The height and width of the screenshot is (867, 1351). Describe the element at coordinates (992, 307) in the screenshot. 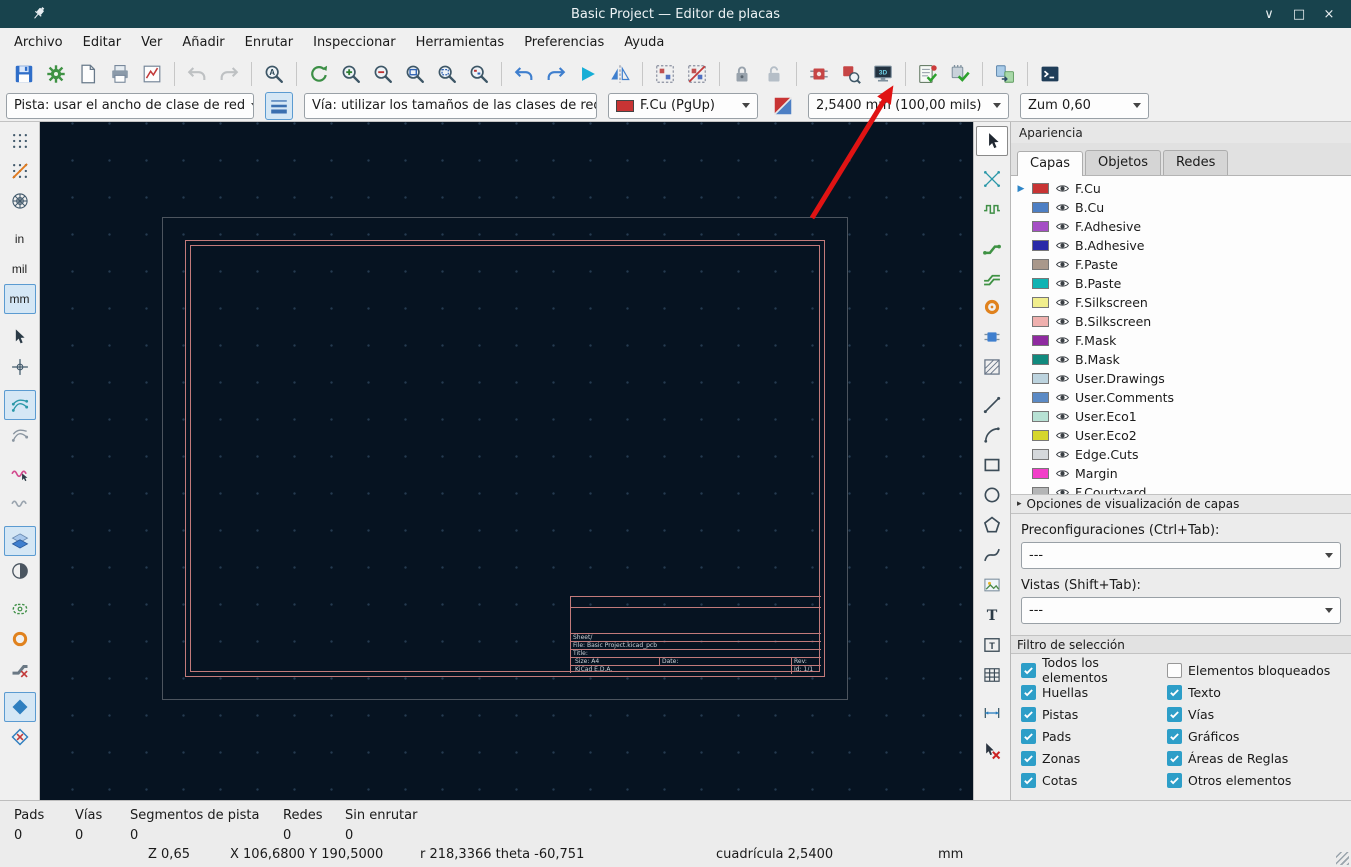

I see `via-tool-icon` at that location.